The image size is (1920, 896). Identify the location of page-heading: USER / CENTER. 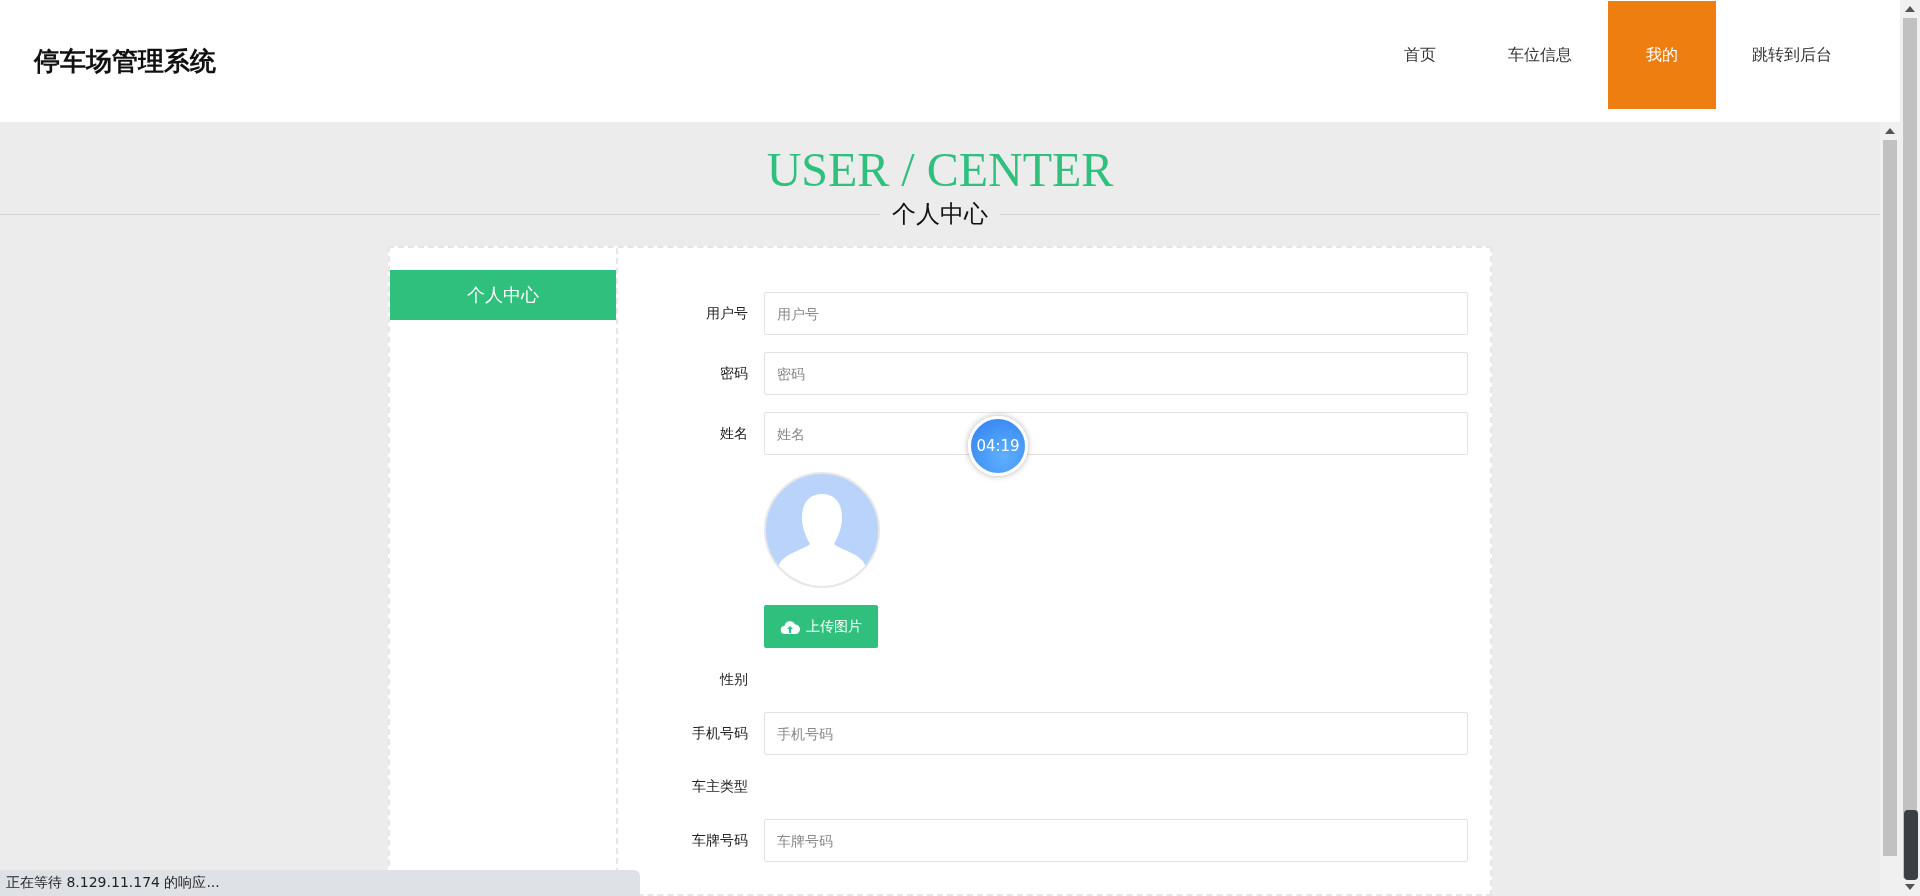
(940, 170).